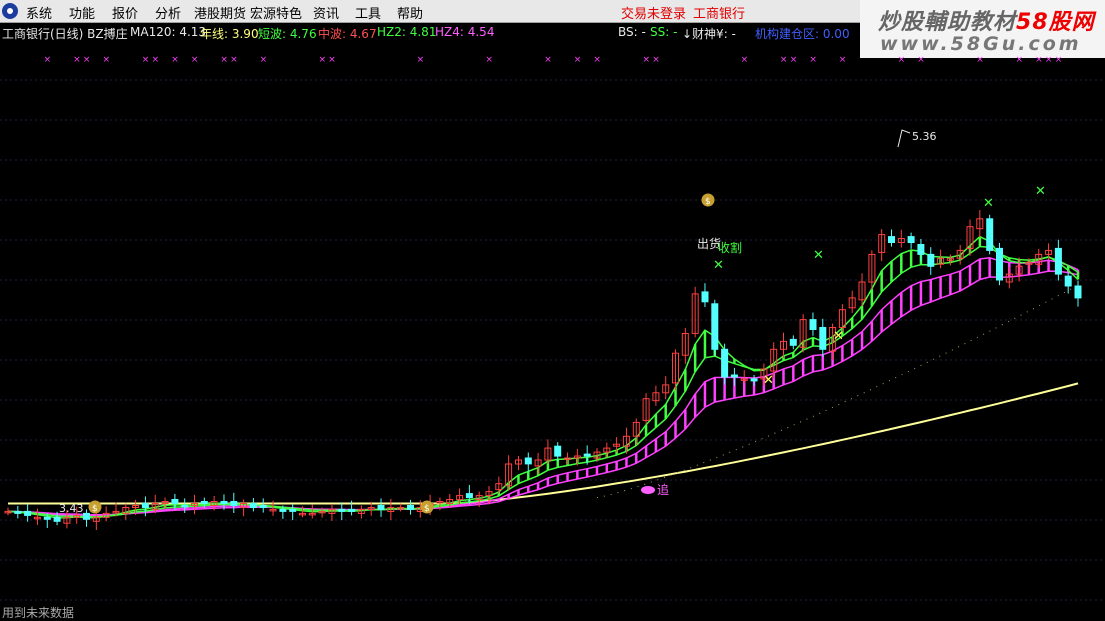  What do you see at coordinates (10, 11) in the screenshot?
I see `app-logo-icon` at bounding box center [10, 11].